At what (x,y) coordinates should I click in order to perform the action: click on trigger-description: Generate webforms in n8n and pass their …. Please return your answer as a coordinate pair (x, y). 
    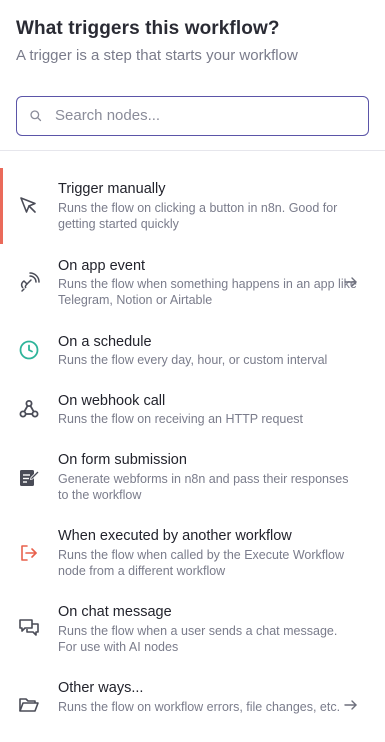
    Looking at the image, I should click on (203, 487).